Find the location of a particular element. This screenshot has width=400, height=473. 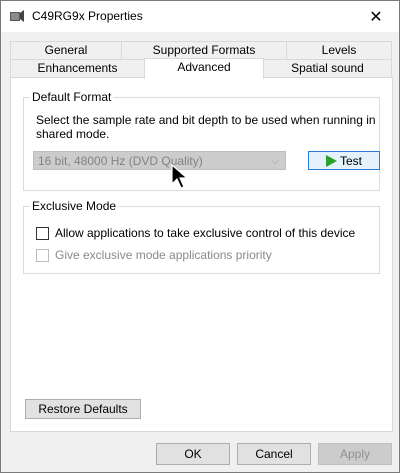

cancel-button: Cancel is located at coordinates (274, 454).